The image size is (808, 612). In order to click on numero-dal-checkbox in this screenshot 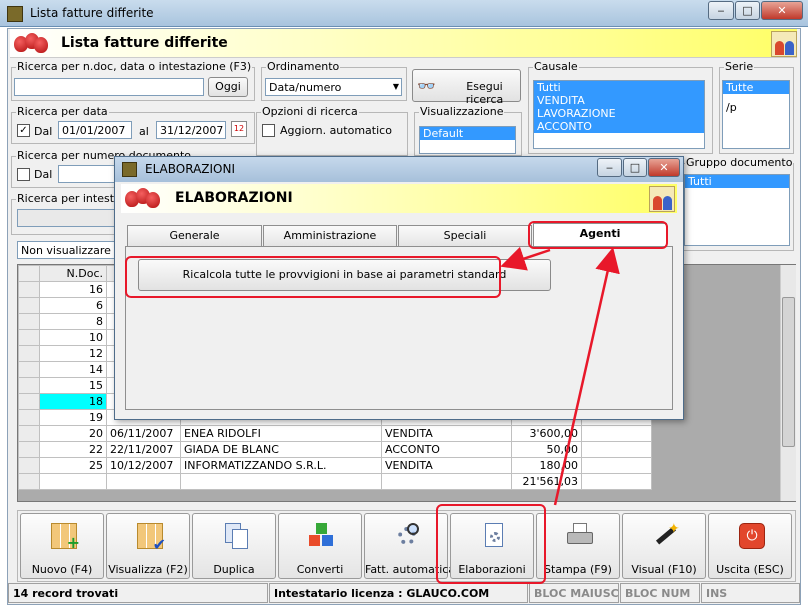, I will do `click(23, 174)`.